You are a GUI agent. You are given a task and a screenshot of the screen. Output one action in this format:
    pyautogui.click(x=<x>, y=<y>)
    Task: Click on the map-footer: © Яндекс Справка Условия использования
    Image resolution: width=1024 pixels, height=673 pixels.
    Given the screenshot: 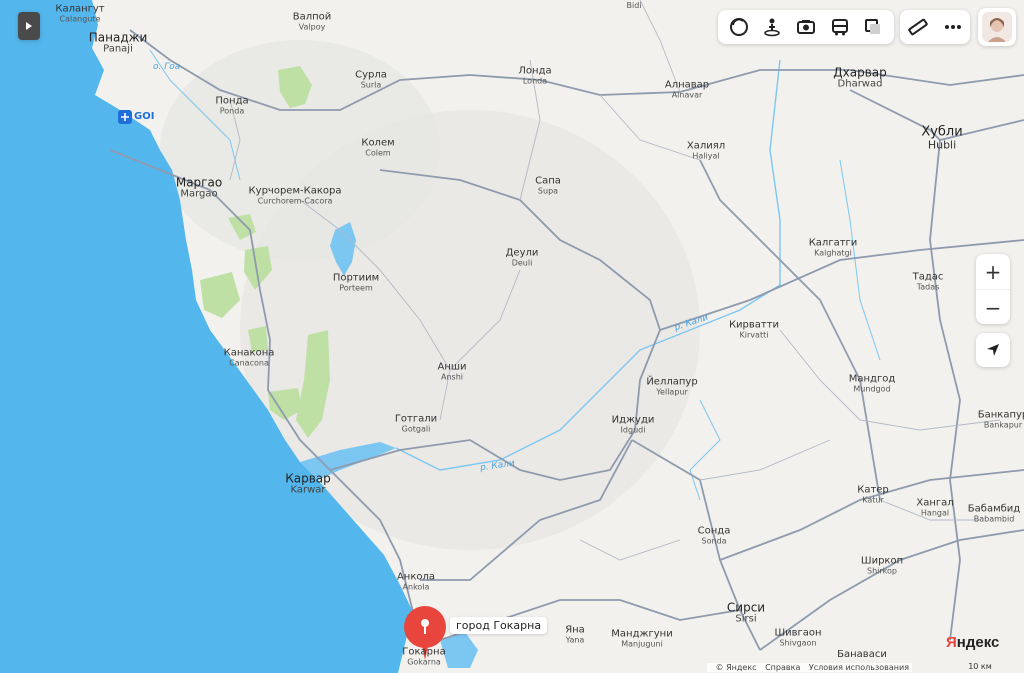 What is the action you would take?
    pyautogui.click(x=809, y=667)
    